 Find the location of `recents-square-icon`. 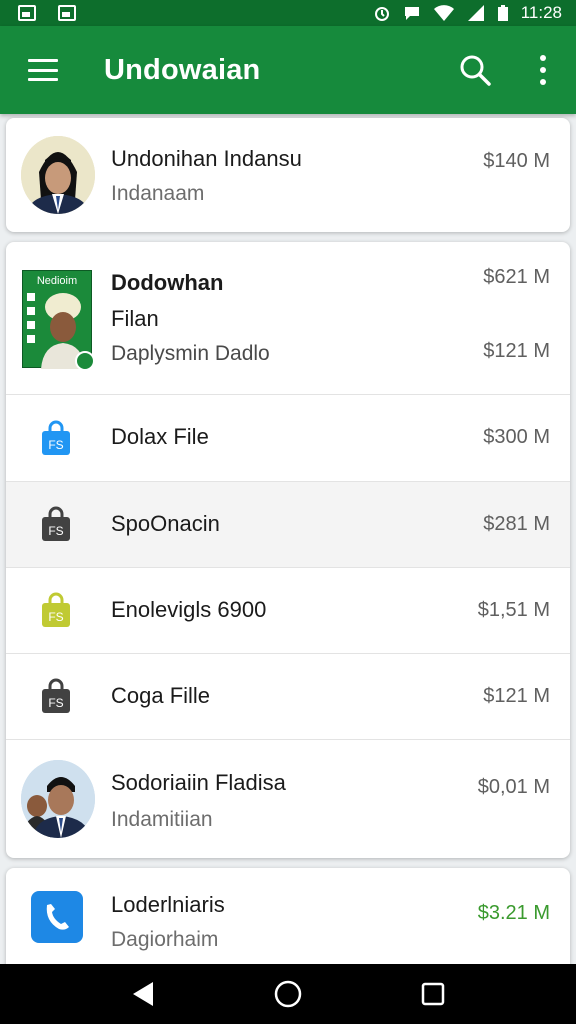

recents-square-icon is located at coordinates (433, 994).